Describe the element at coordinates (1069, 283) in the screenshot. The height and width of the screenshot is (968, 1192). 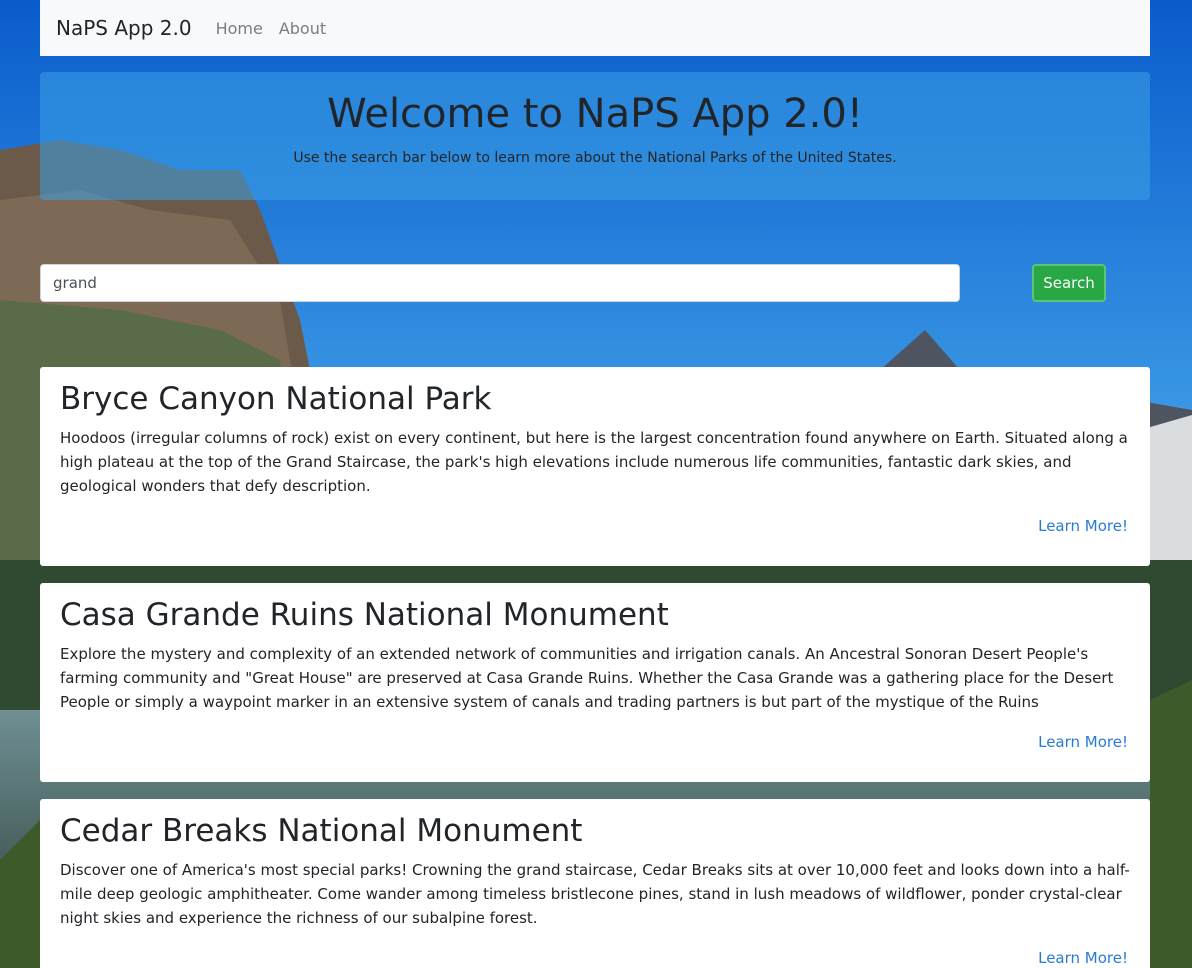
I see `search-button: Search` at that location.